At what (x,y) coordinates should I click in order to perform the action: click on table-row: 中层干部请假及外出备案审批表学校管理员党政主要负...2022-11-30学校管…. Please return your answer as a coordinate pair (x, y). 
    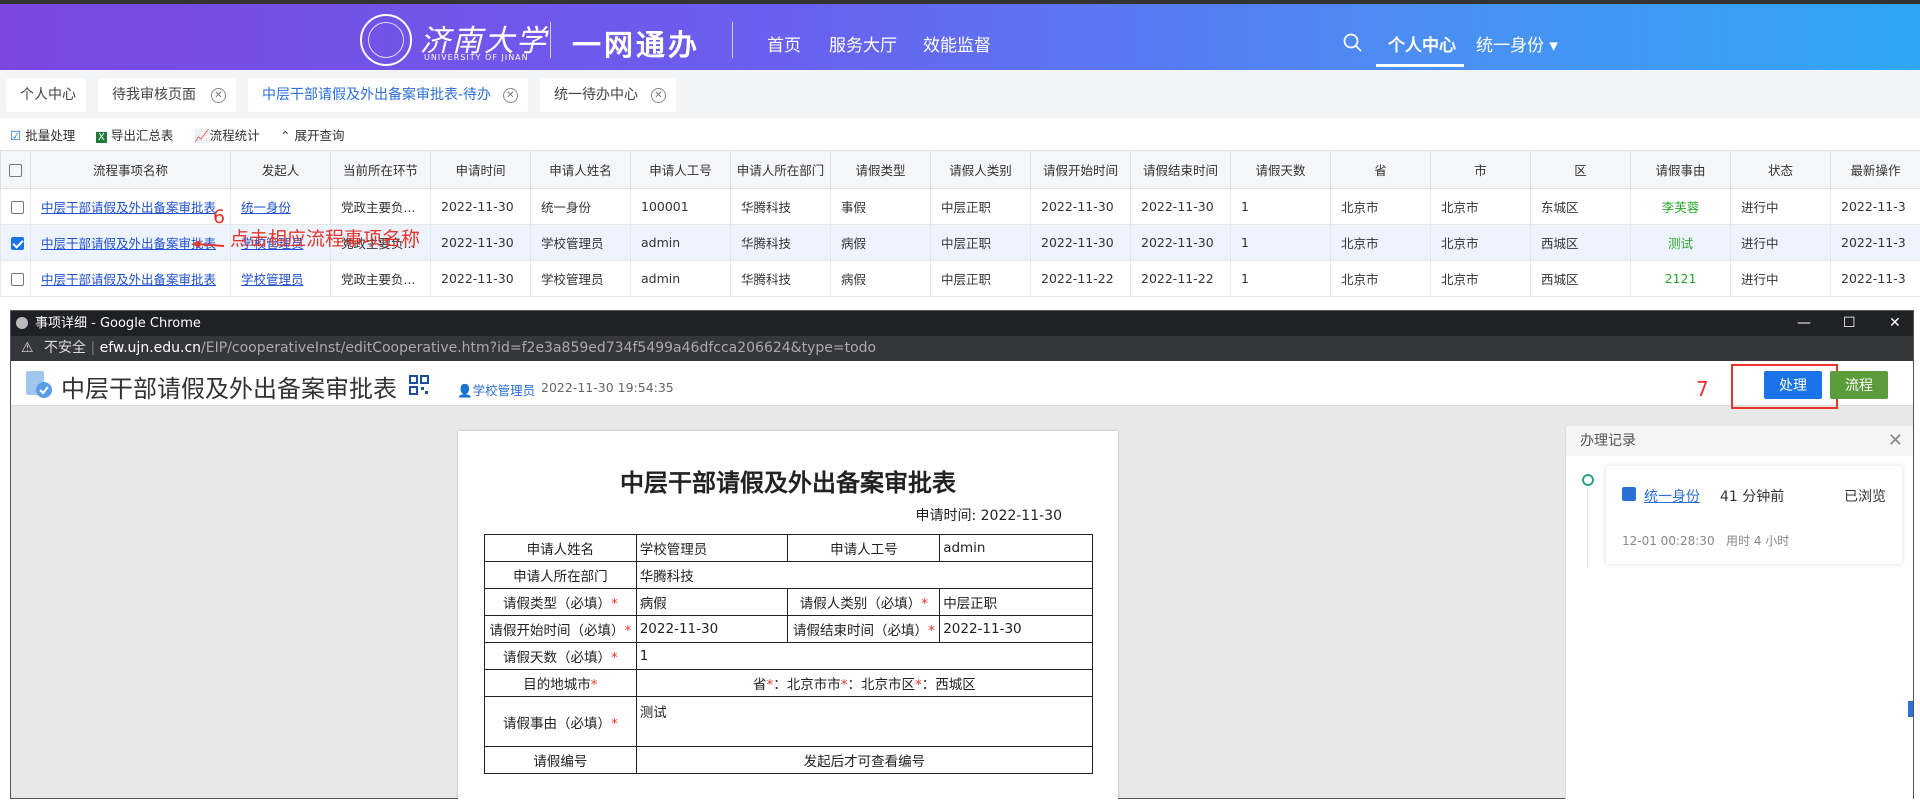
    Looking at the image, I should click on (960, 279).